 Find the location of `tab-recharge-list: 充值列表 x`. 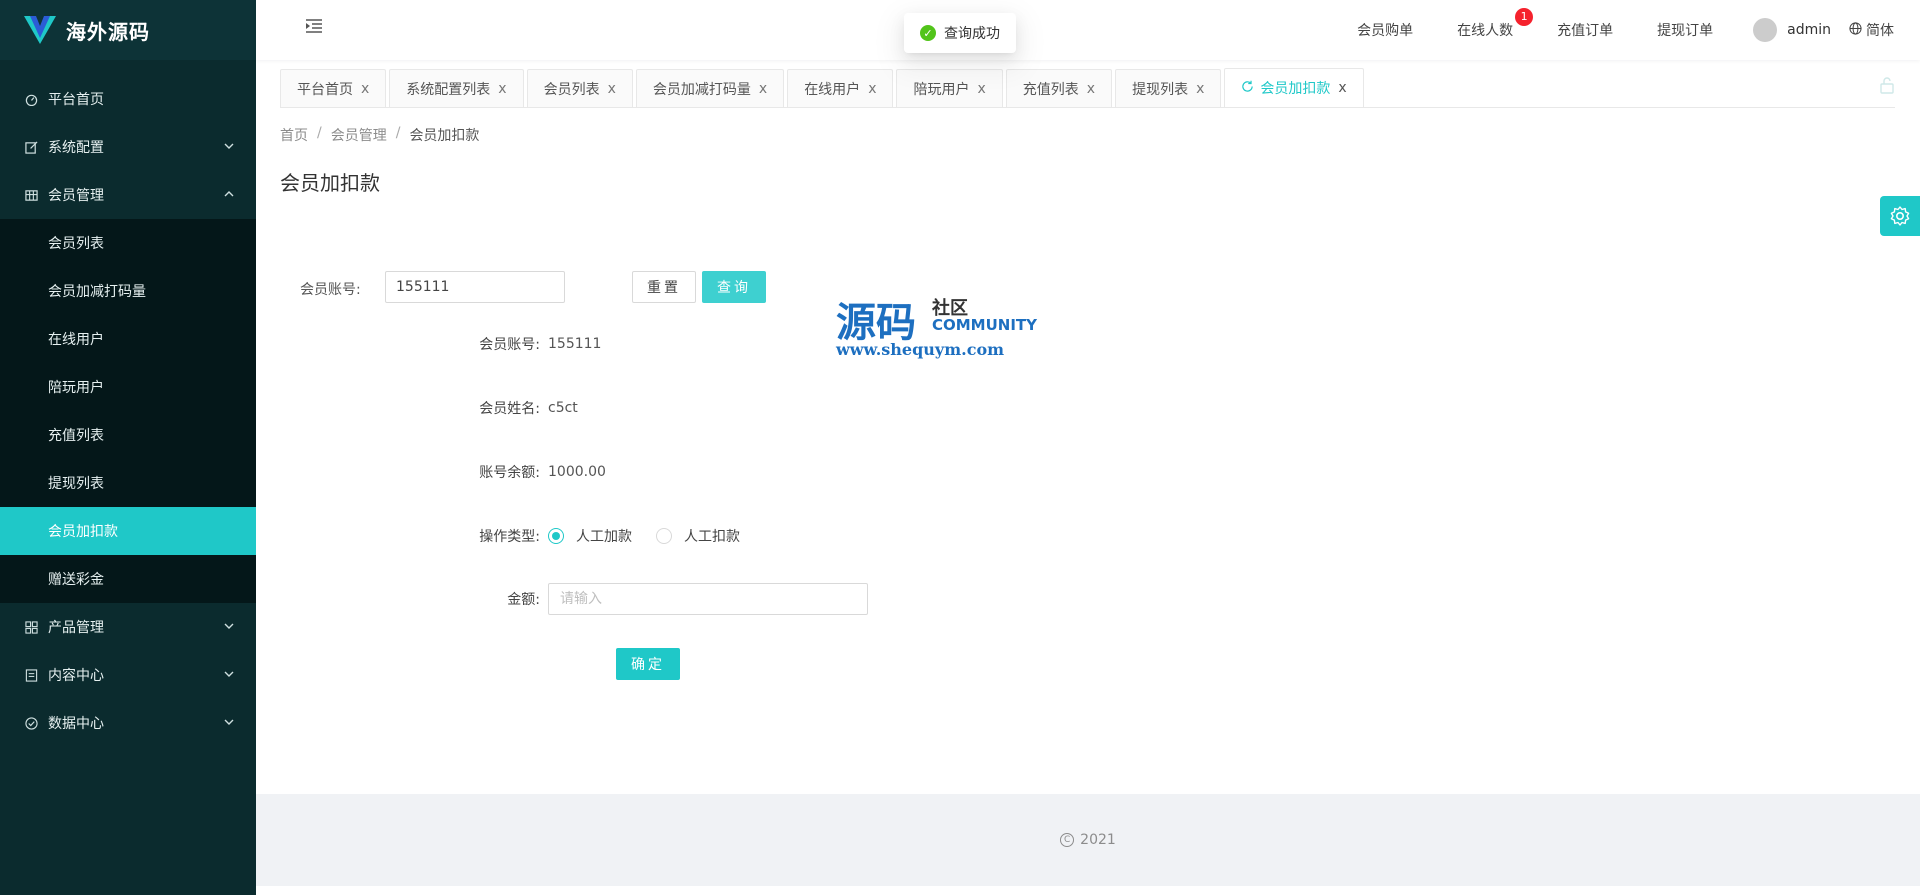

tab-recharge-list: 充值列表 x is located at coordinates (1059, 88).